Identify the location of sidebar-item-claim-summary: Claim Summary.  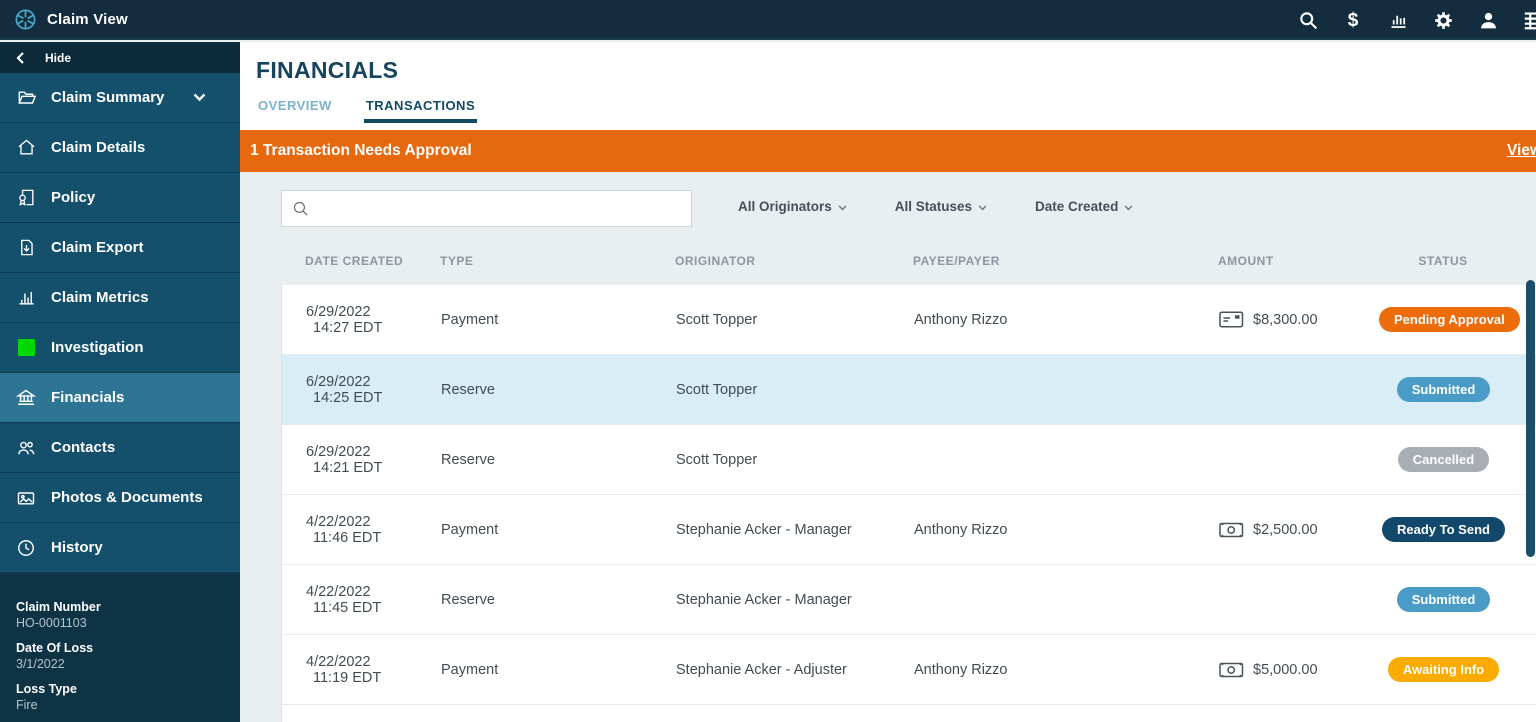
(120, 98).